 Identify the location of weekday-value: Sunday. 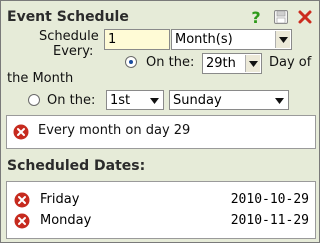
(197, 100).